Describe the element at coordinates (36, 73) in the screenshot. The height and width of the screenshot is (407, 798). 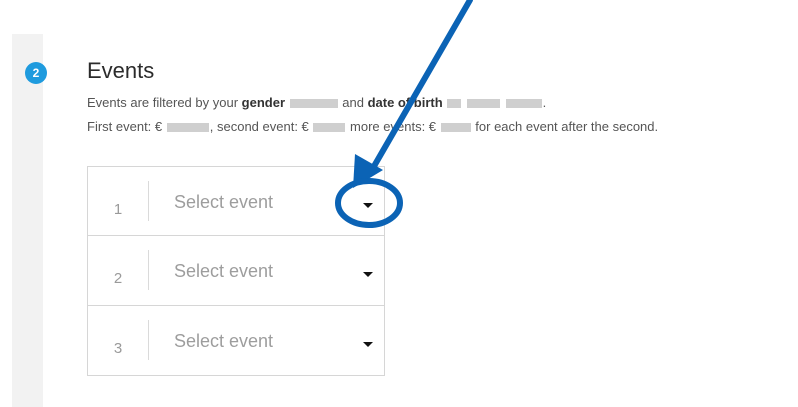
I see `step-number-badge: 2` at that location.